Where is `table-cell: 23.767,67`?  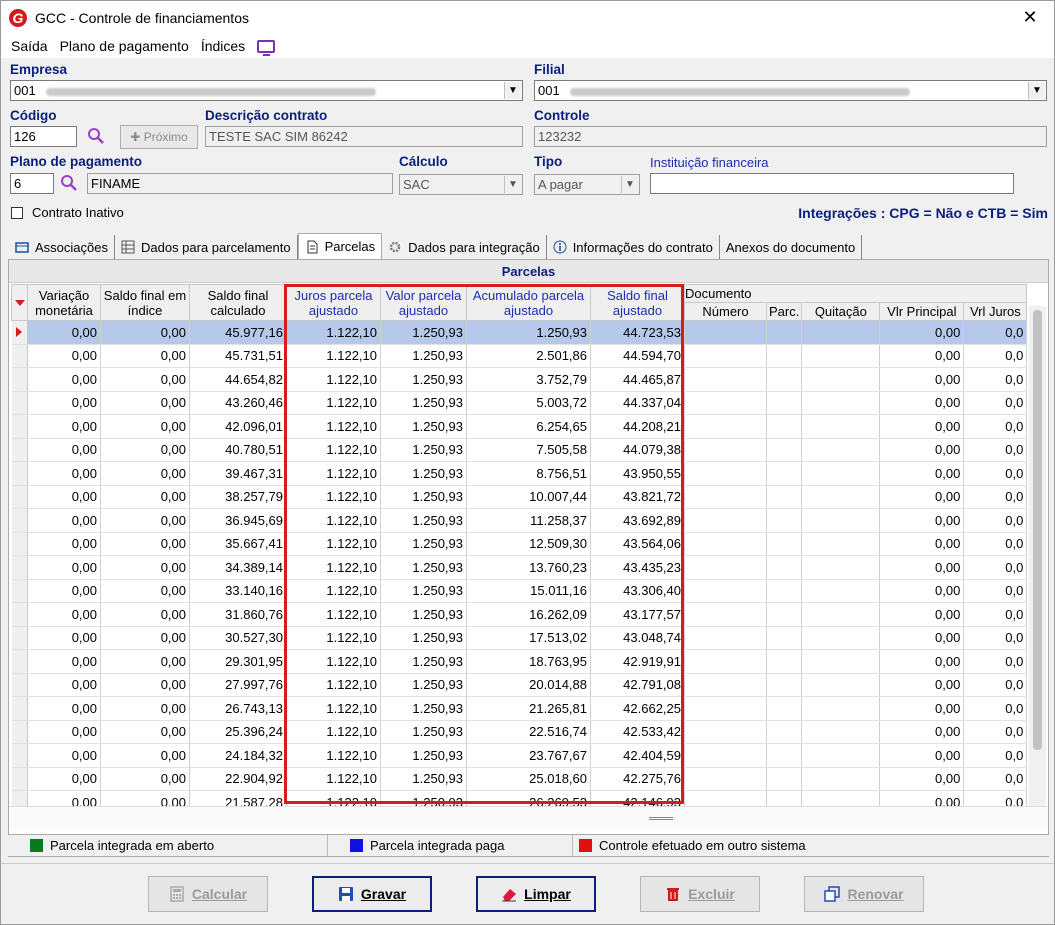 table-cell: 23.767,67 is located at coordinates (528, 755).